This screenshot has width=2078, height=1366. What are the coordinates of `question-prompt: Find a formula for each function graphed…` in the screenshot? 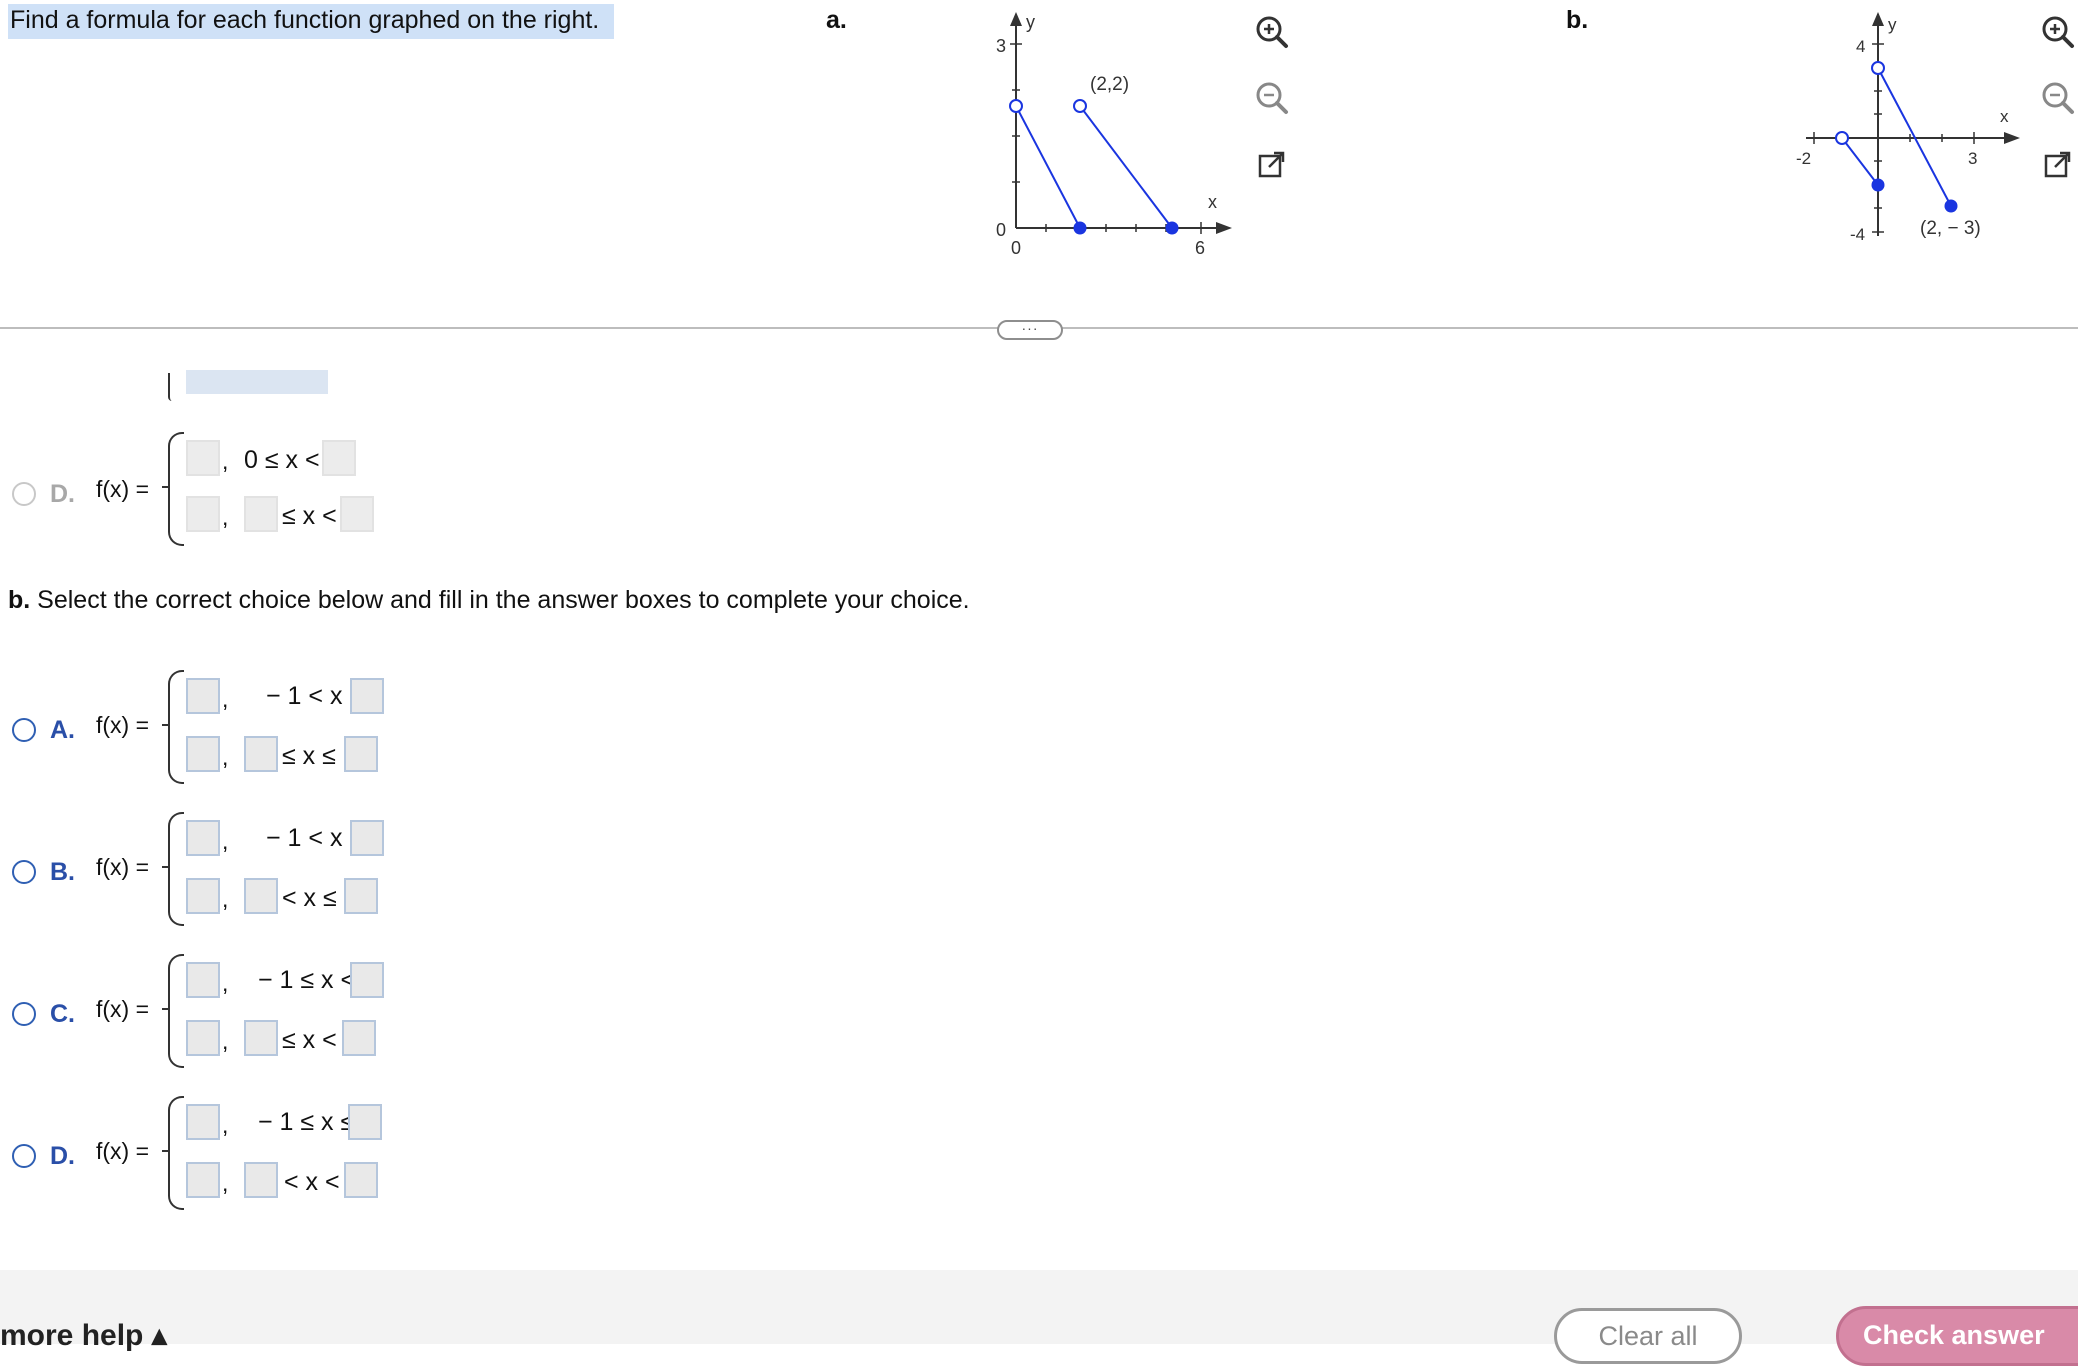 It's located at (311, 21).